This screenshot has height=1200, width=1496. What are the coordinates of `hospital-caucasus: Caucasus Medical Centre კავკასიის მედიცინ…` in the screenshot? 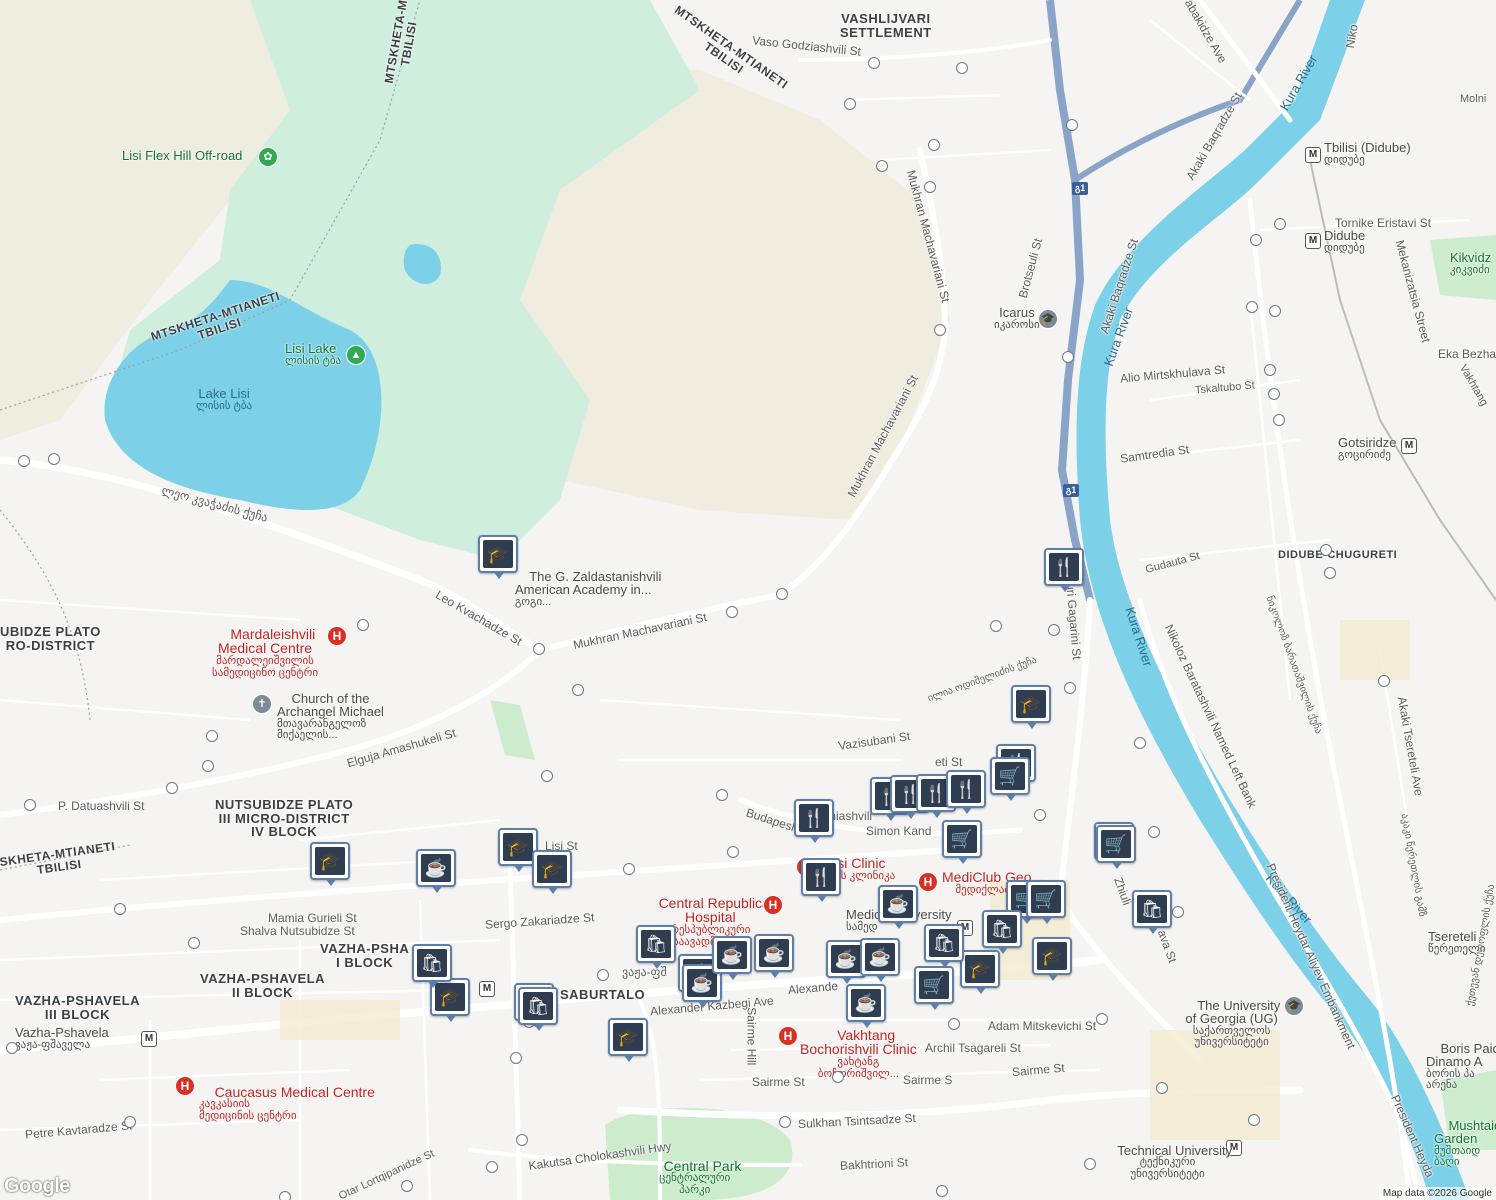 It's located at (287, 1111).